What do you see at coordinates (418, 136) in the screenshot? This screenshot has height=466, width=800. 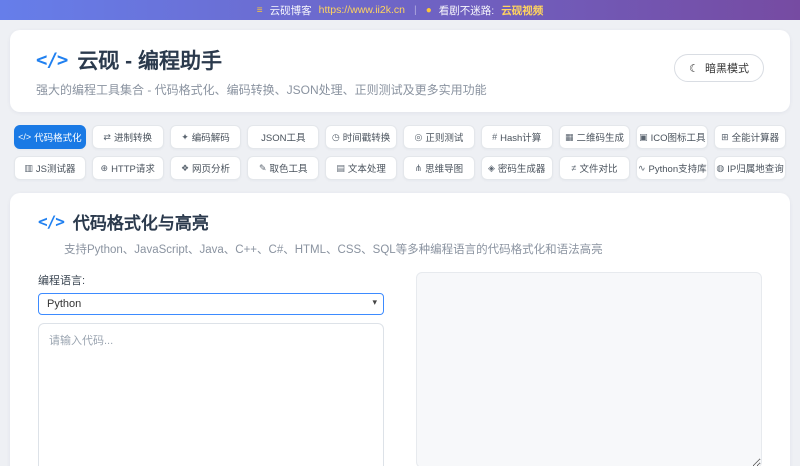 I see `regex-test-icon: ◎` at bounding box center [418, 136].